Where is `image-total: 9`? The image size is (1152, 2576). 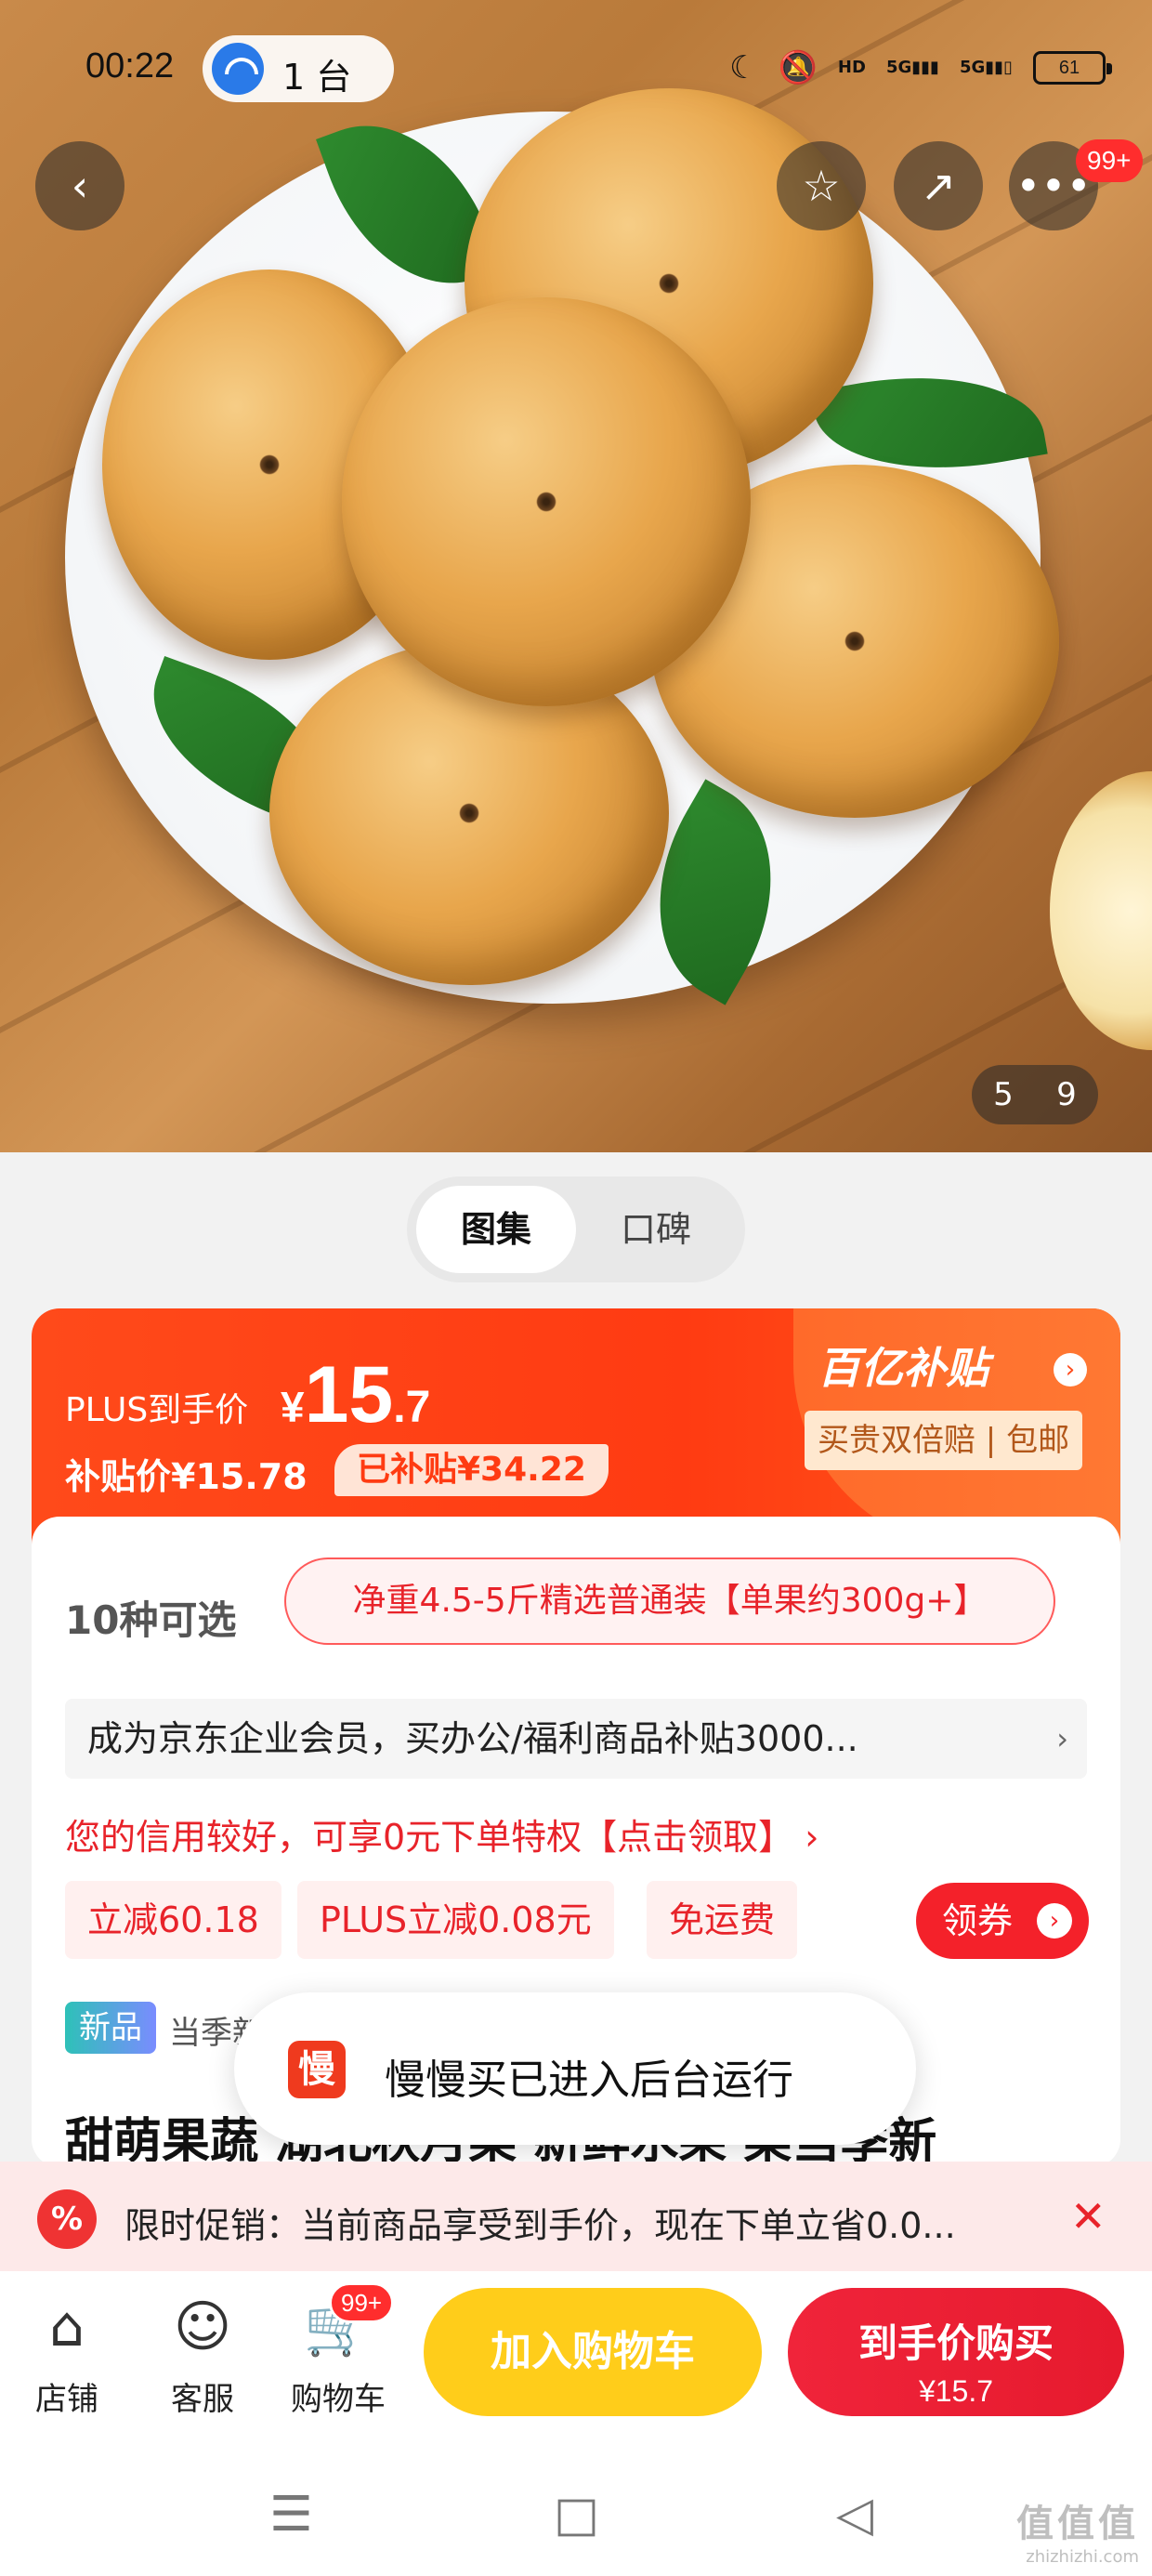
image-total: 9 is located at coordinates (1066, 1094).